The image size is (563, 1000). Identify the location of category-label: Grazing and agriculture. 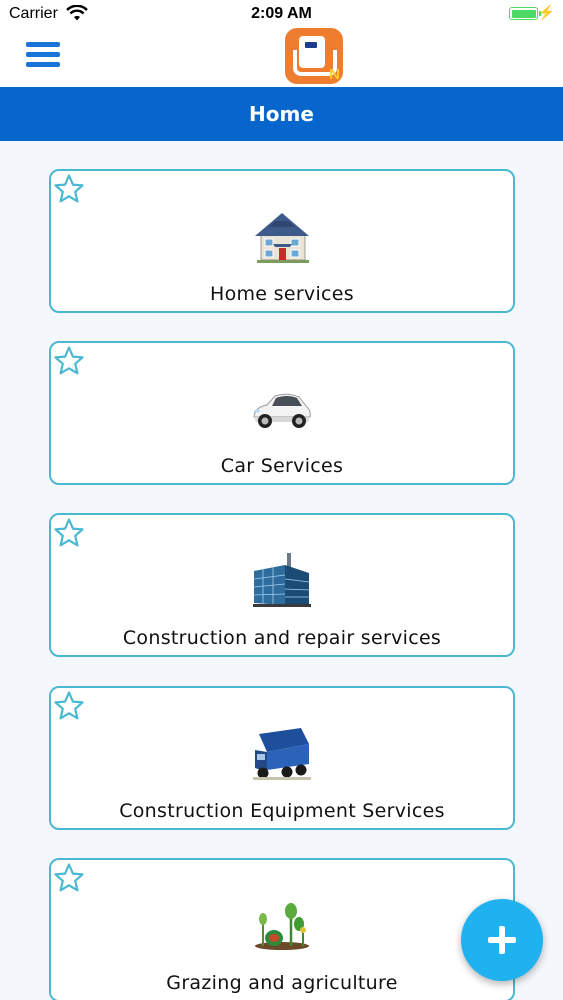
(282, 983).